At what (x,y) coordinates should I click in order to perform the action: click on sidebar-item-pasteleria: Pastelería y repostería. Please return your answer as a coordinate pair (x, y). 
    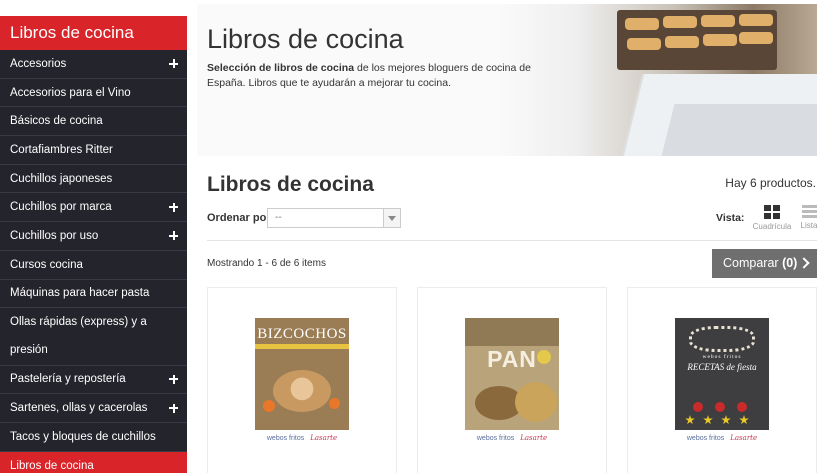
    Looking at the image, I should click on (93, 380).